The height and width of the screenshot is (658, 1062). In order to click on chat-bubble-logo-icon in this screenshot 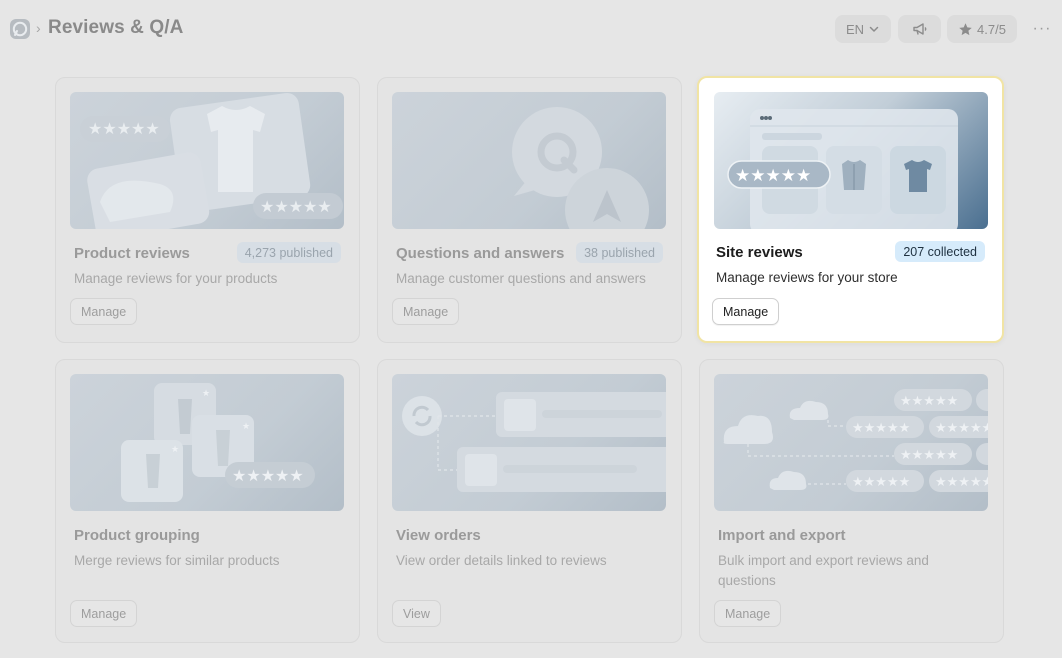, I will do `click(20, 29)`.